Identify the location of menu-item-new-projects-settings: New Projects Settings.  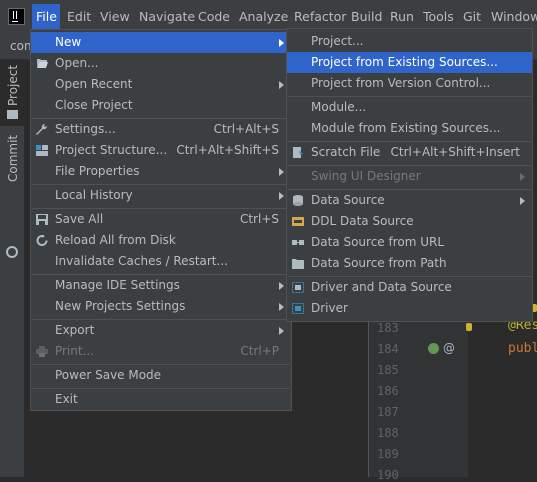
(161, 306).